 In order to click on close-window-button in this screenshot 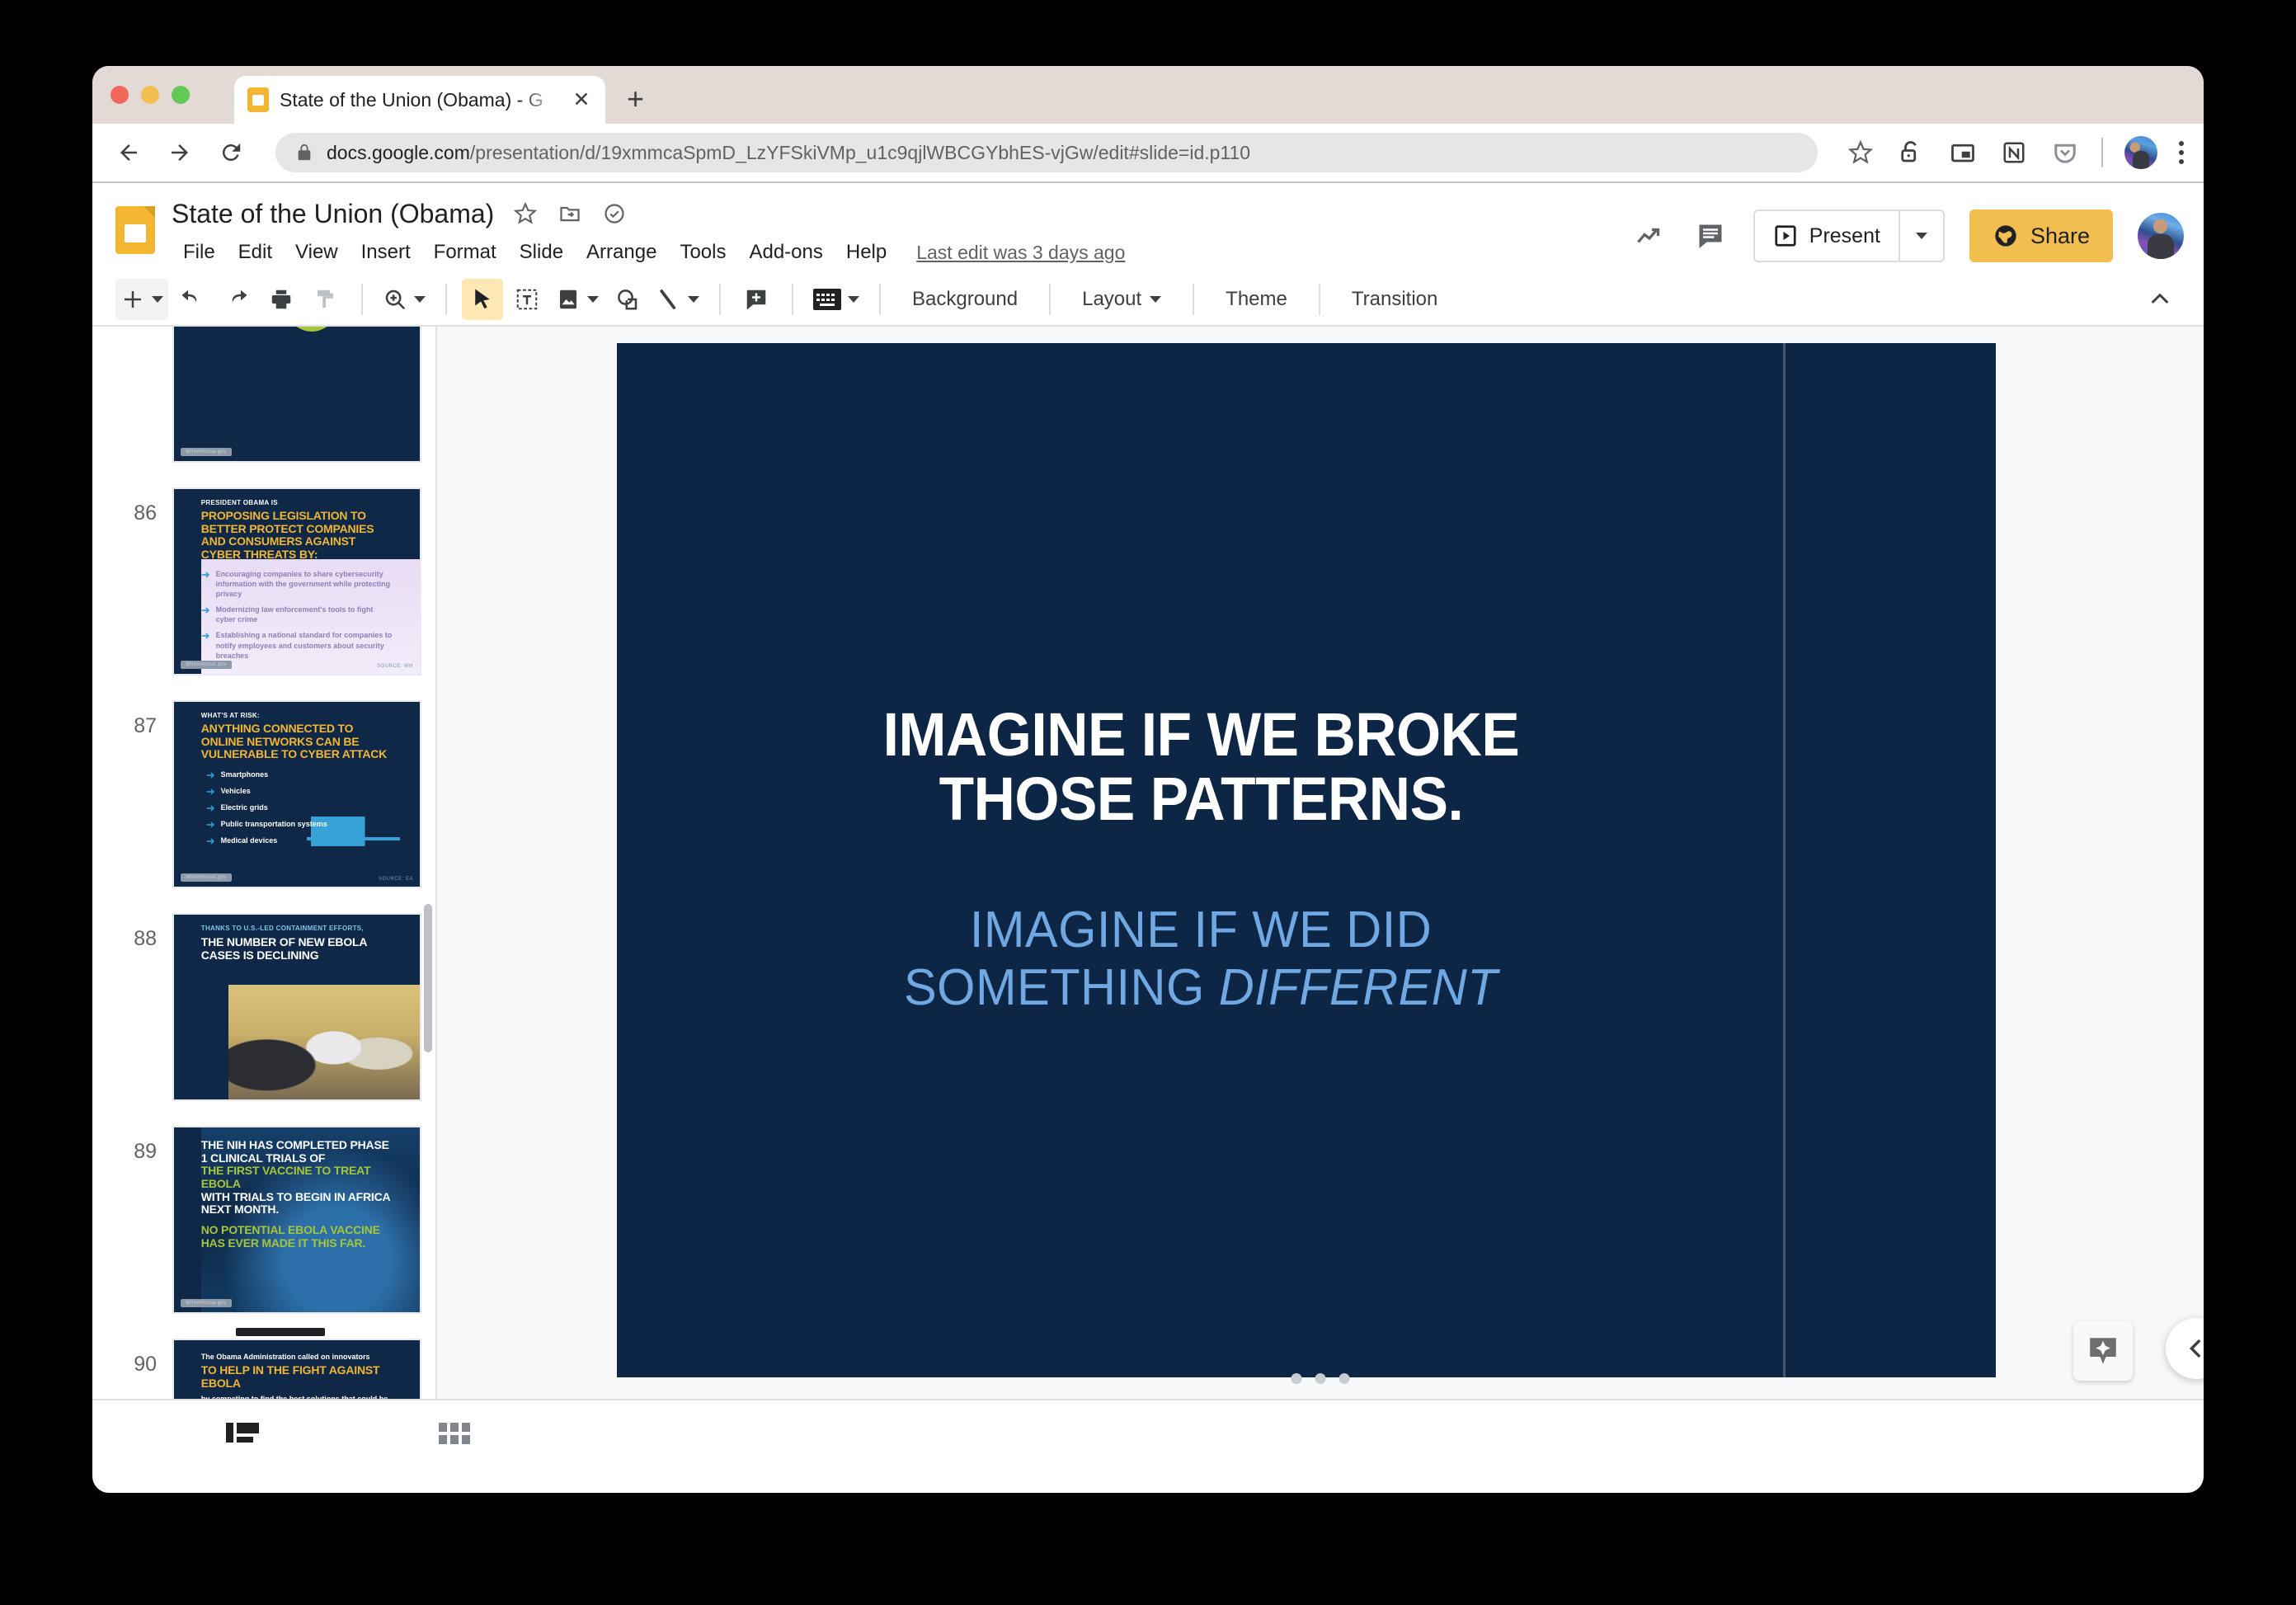, I will do `click(120, 95)`.